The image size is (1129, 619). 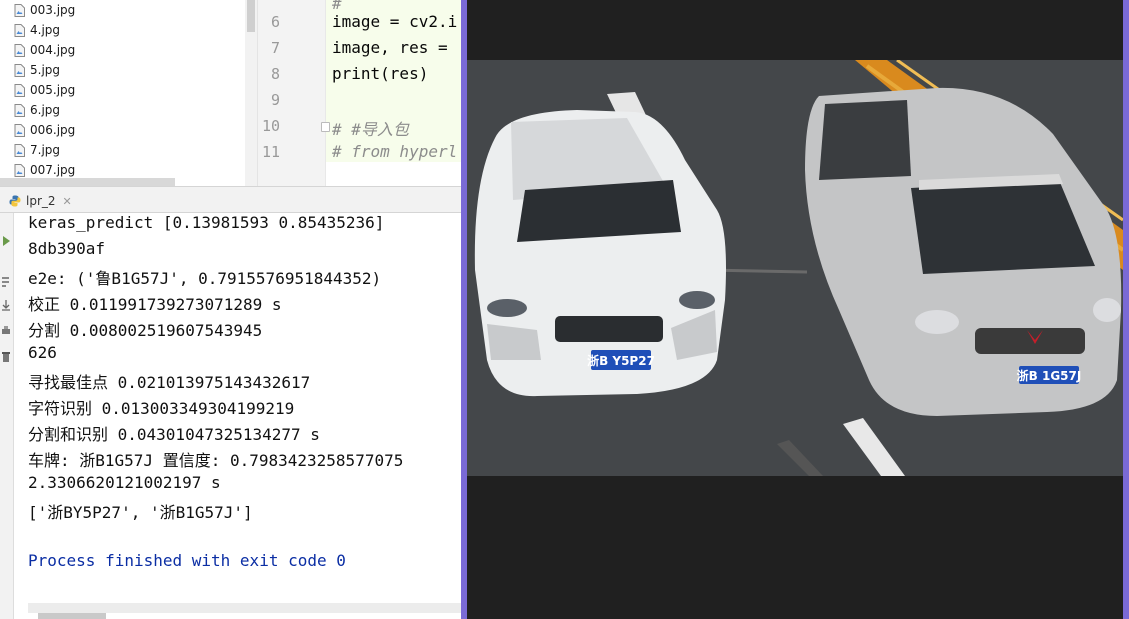 I want to click on tree-horizontal-scrollbar, so click(x=87, y=182).